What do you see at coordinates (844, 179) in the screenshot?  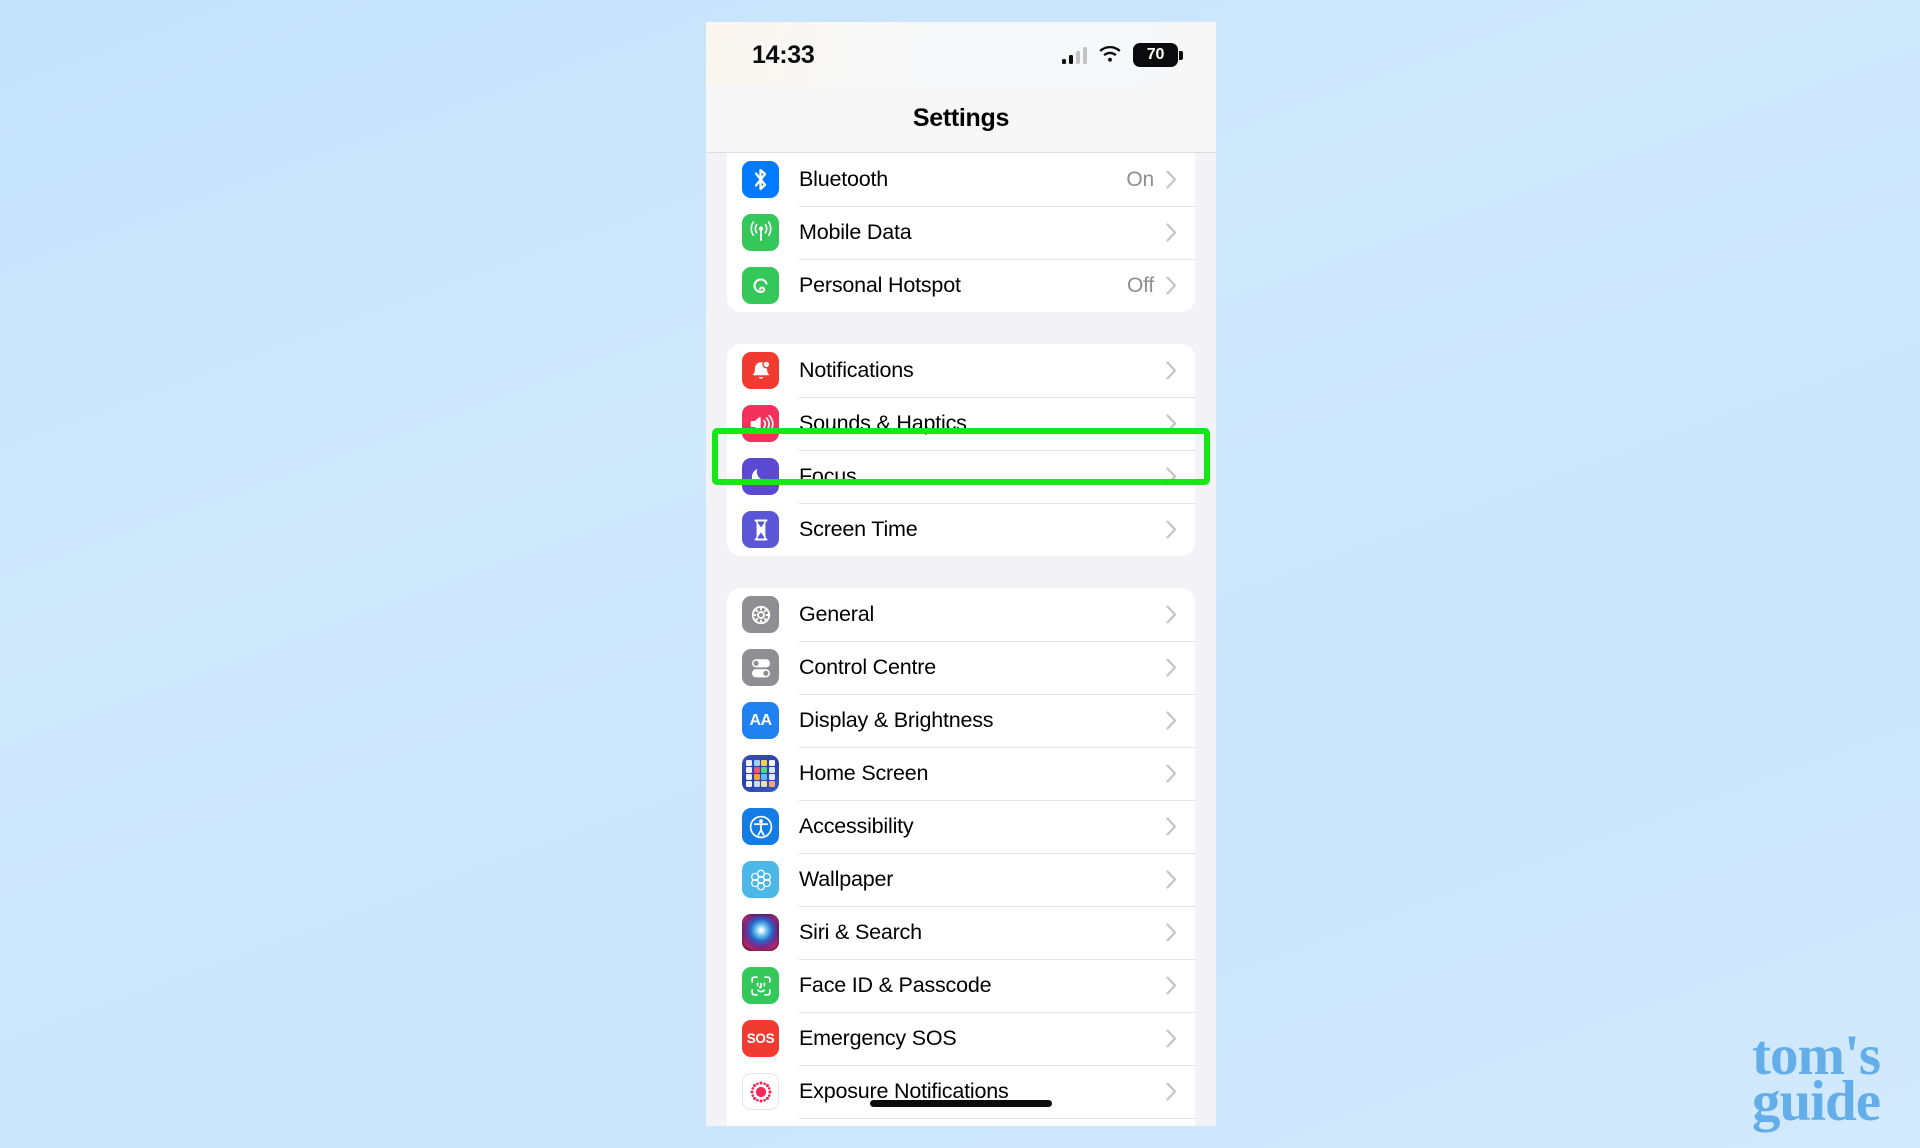 I see `settings-row-label: Bluetooth` at bounding box center [844, 179].